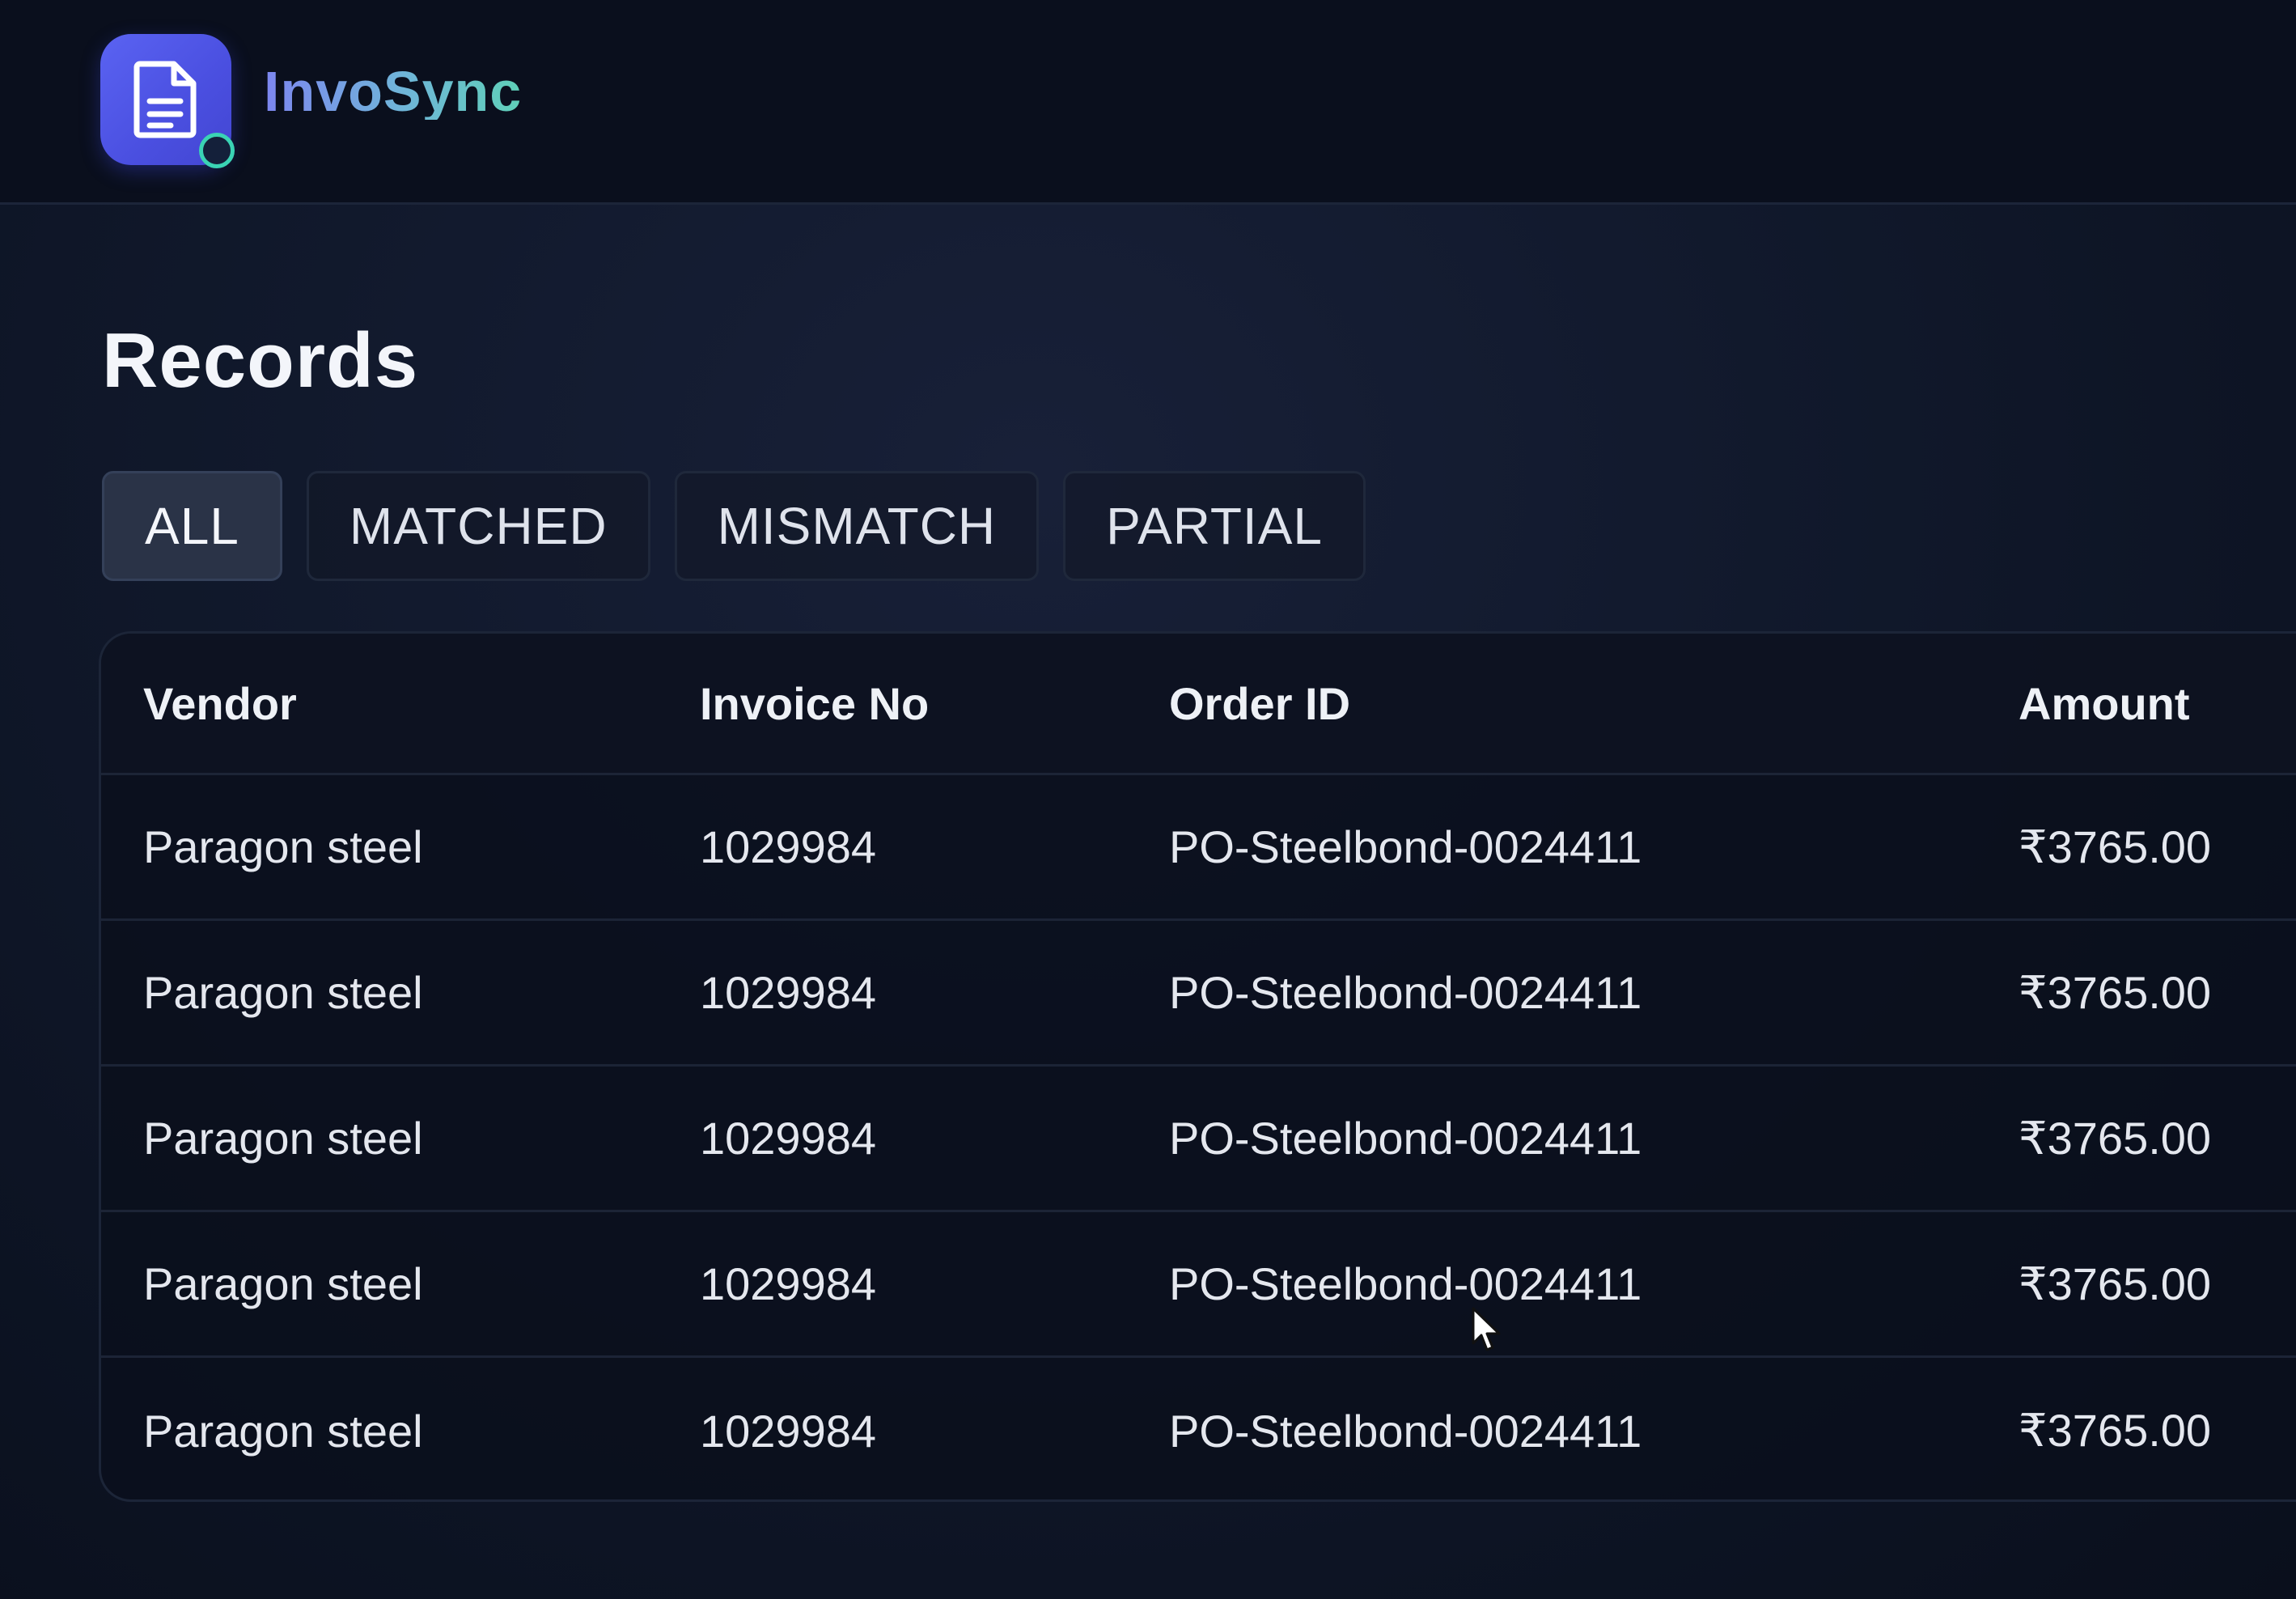 The image size is (2296, 1599). What do you see at coordinates (393, 91) in the screenshot?
I see `brand-name: InvoSync` at bounding box center [393, 91].